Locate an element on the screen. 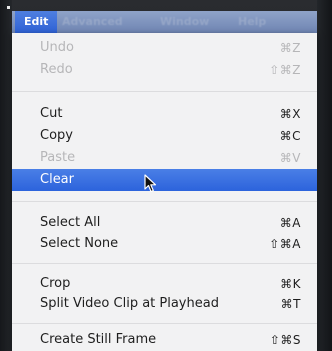 The image size is (332, 351). menu-bar: Edit Advanced Window Help is located at coordinates (164, 22).